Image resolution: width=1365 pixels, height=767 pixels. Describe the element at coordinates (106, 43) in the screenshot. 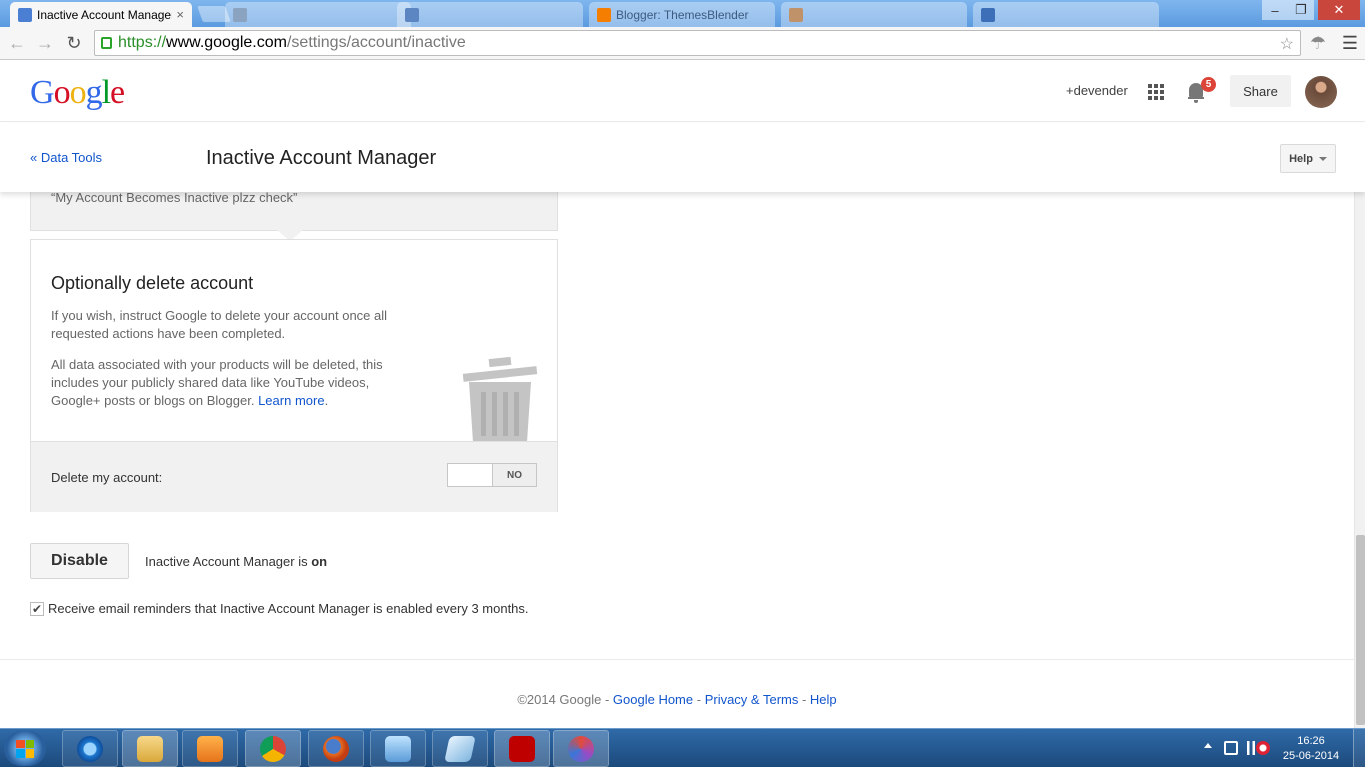

I see `lock-icon` at that location.